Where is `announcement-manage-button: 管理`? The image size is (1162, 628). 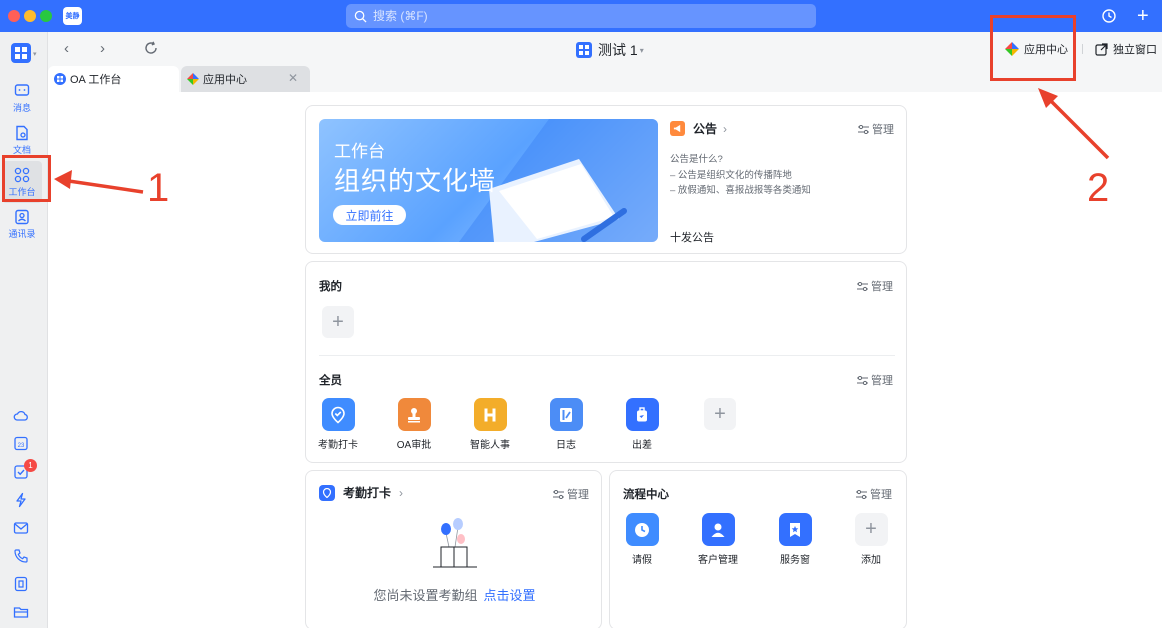 announcement-manage-button: 管理 is located at coordinates (876, 129).